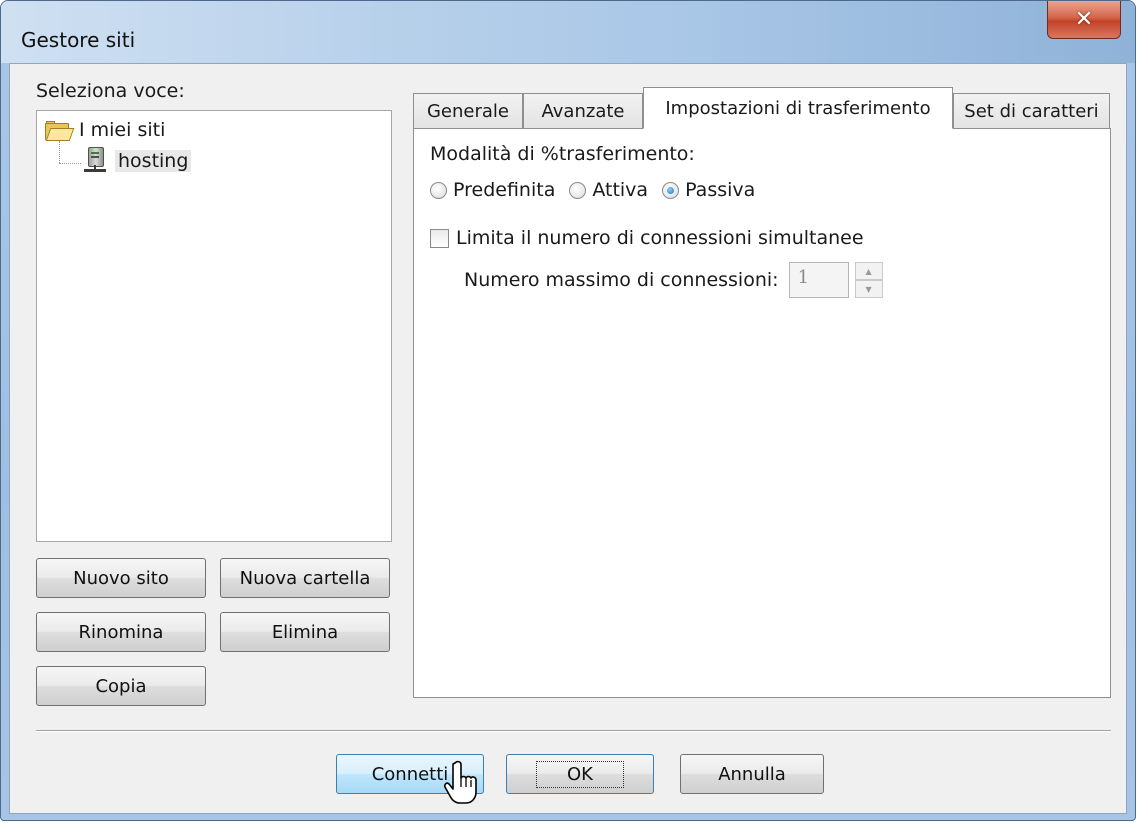 This screenshot has height=823, width=1138. I want to click on tree-node-my-sites: I miei siti, so click(105, 130).